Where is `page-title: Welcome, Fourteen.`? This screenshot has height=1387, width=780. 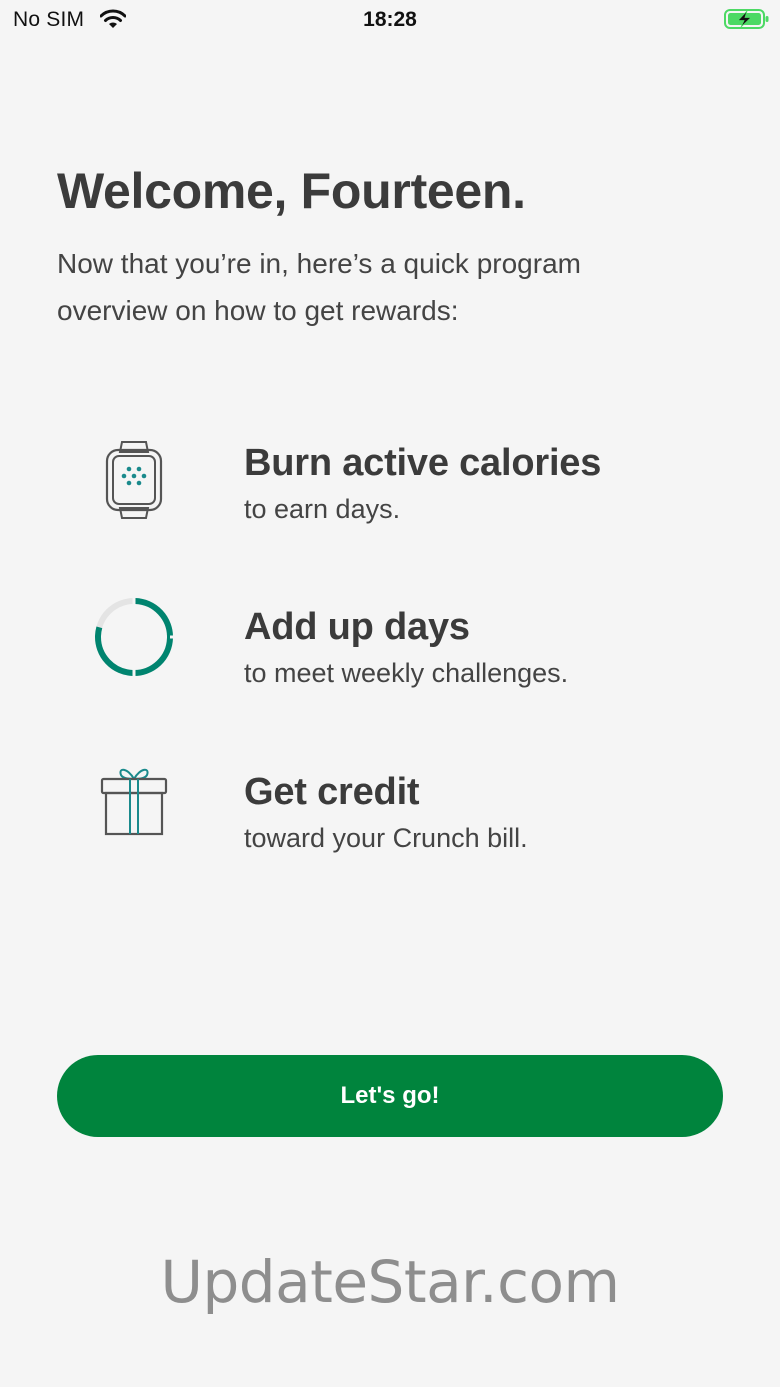
page-title: Welcome, Fourteen. is located at coordinates (291, 191).